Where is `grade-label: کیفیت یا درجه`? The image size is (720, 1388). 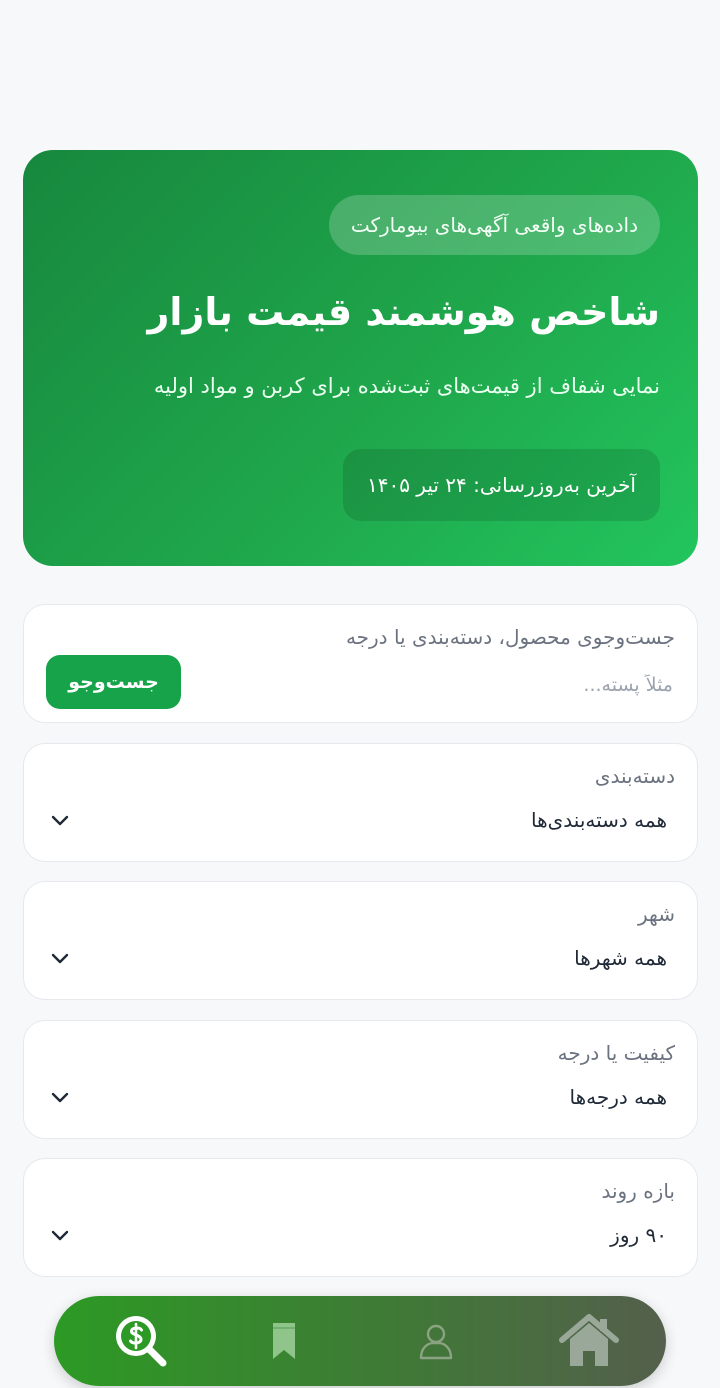
grade-label: کیفیت یا درجه is located at coordinates (616, 1053).